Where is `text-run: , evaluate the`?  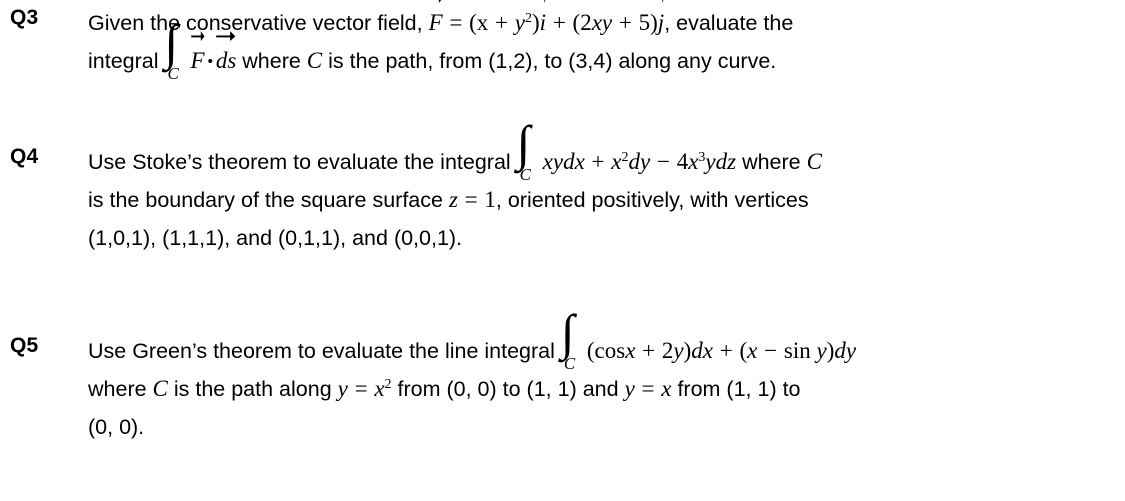 text-run: , evaluate the is located at coordinates (729, 23).